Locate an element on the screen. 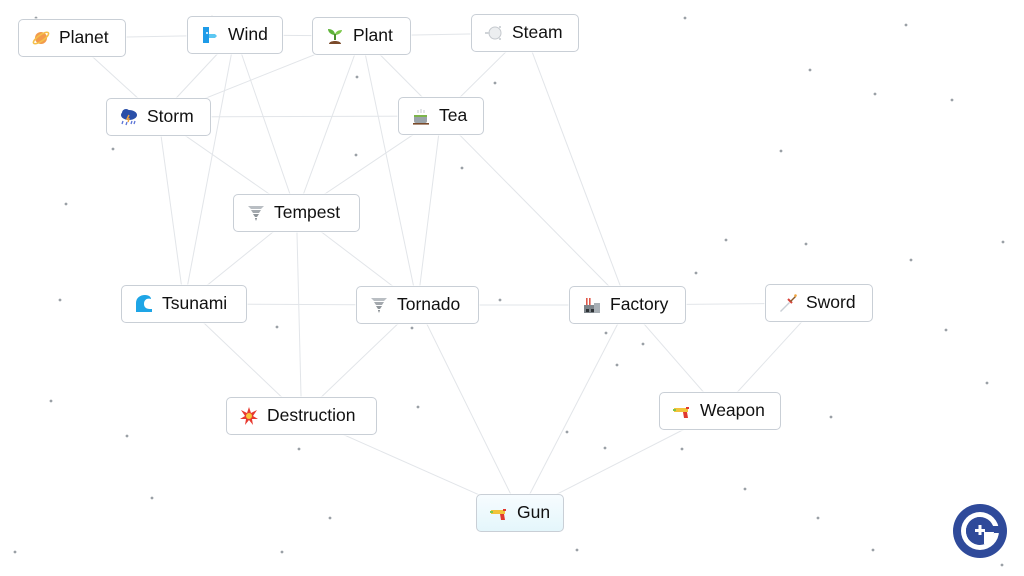 This screenshot has height=576, width=1024. cloud-lightning-rain-icon is located at coordinates (129, 117).